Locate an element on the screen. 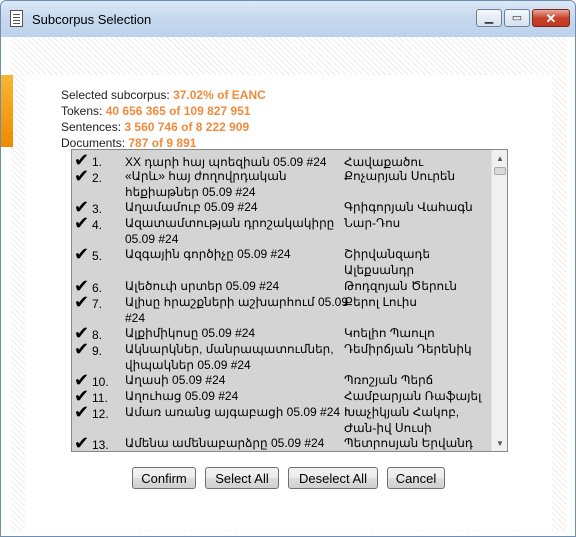 Image resolution: width=576 pixels, height=537 pixels. item-author: Դեմիրճյան Դերենիկ is located at coordinates (408, 349).